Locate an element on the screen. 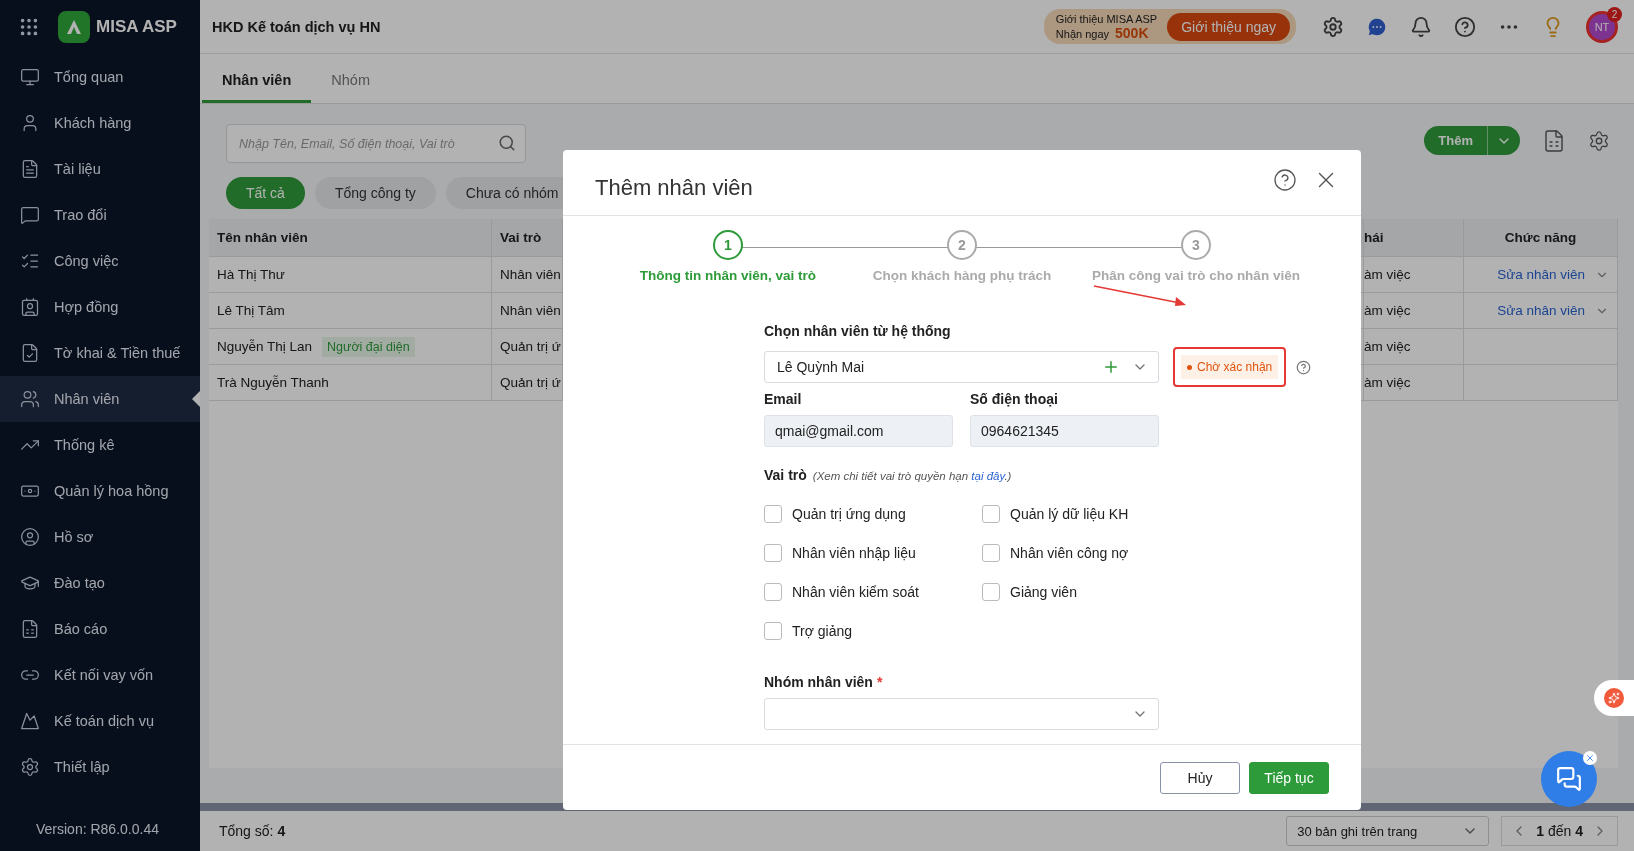 This screenshot has width=1634, height=851. referral-banner: Giới thiệu MISA ASP Nhận ngay 500K Giới thiệu ngay is located at coordinates (1169, 26).